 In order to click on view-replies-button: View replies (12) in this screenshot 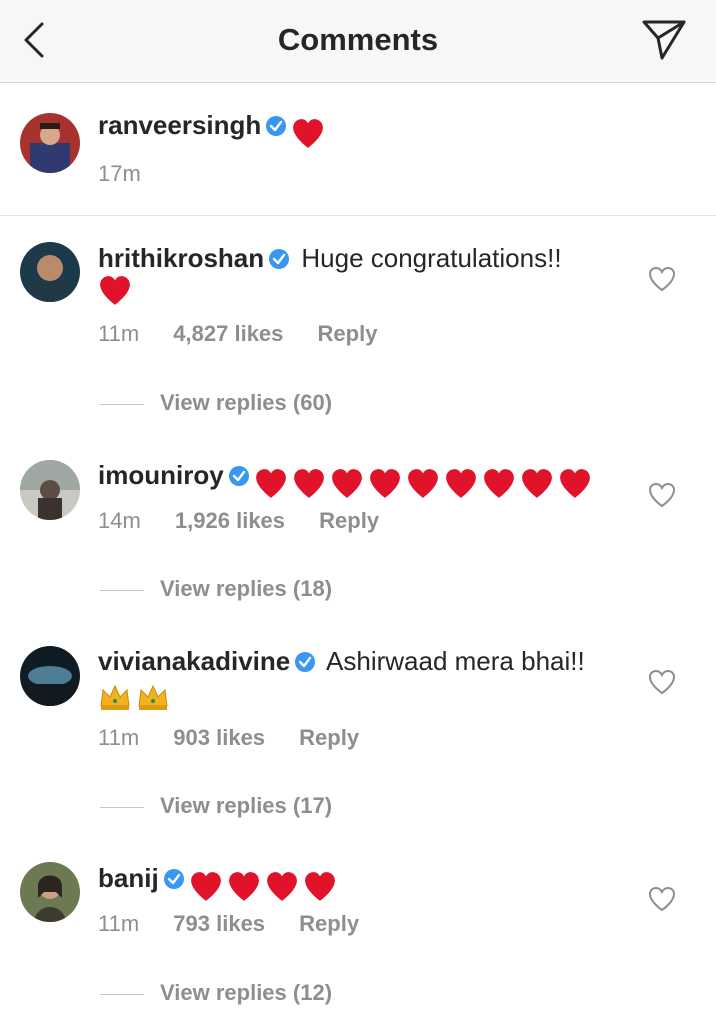, I will do `click(216, 993)`.